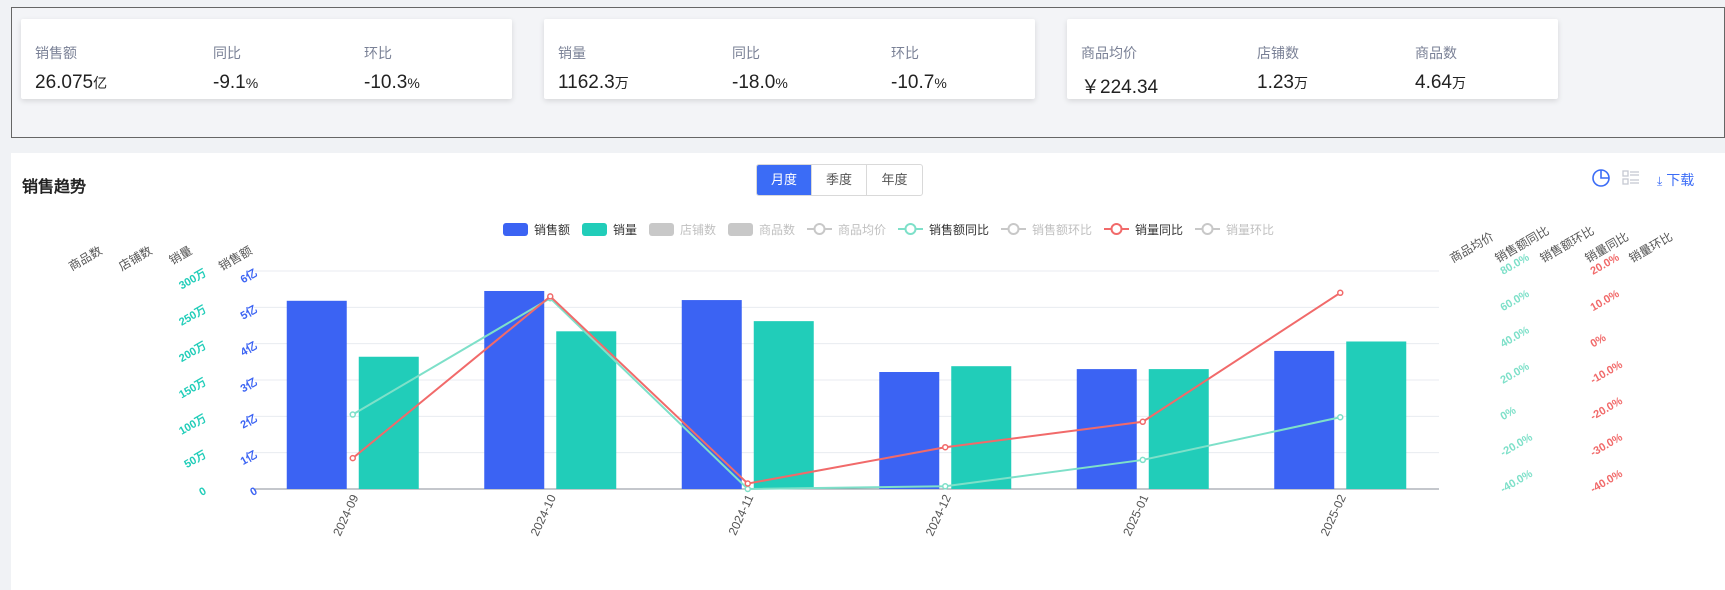  Describe the element at coordinates (1120, 87) in the screenshot. I see `kpi-value: ￥224.34` at that location.